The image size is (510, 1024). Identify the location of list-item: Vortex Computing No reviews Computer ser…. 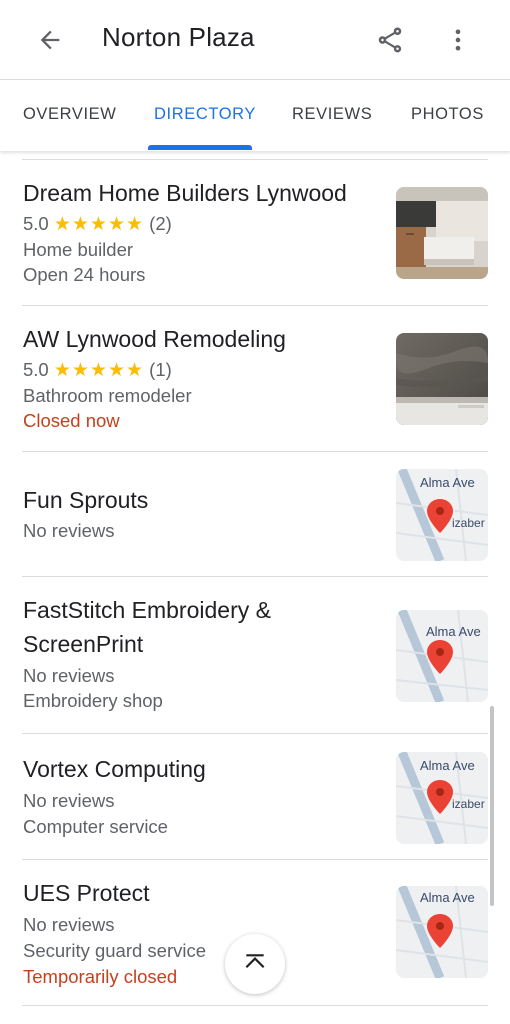
(255, 807).